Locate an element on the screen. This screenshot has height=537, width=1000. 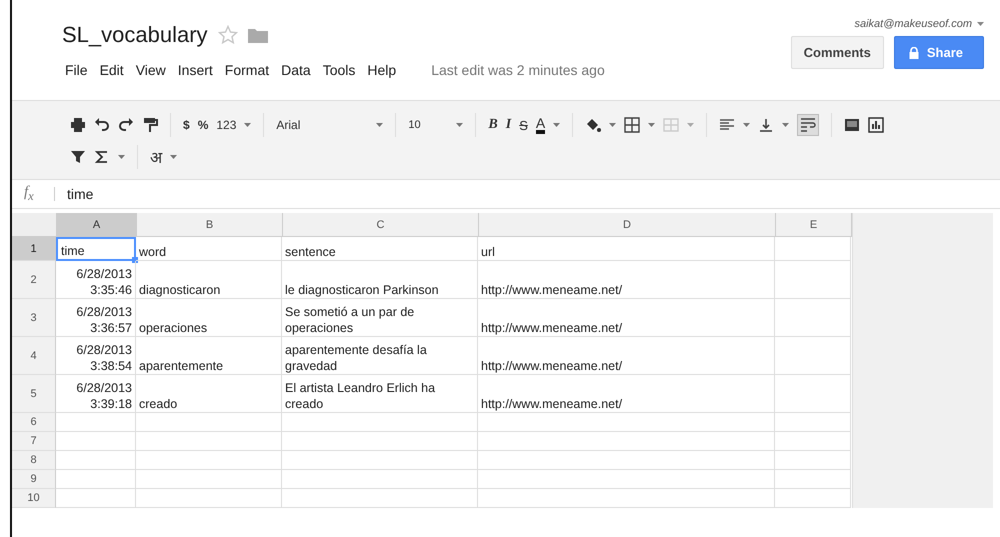
table-cell: word is located at coordinates (209, 249).